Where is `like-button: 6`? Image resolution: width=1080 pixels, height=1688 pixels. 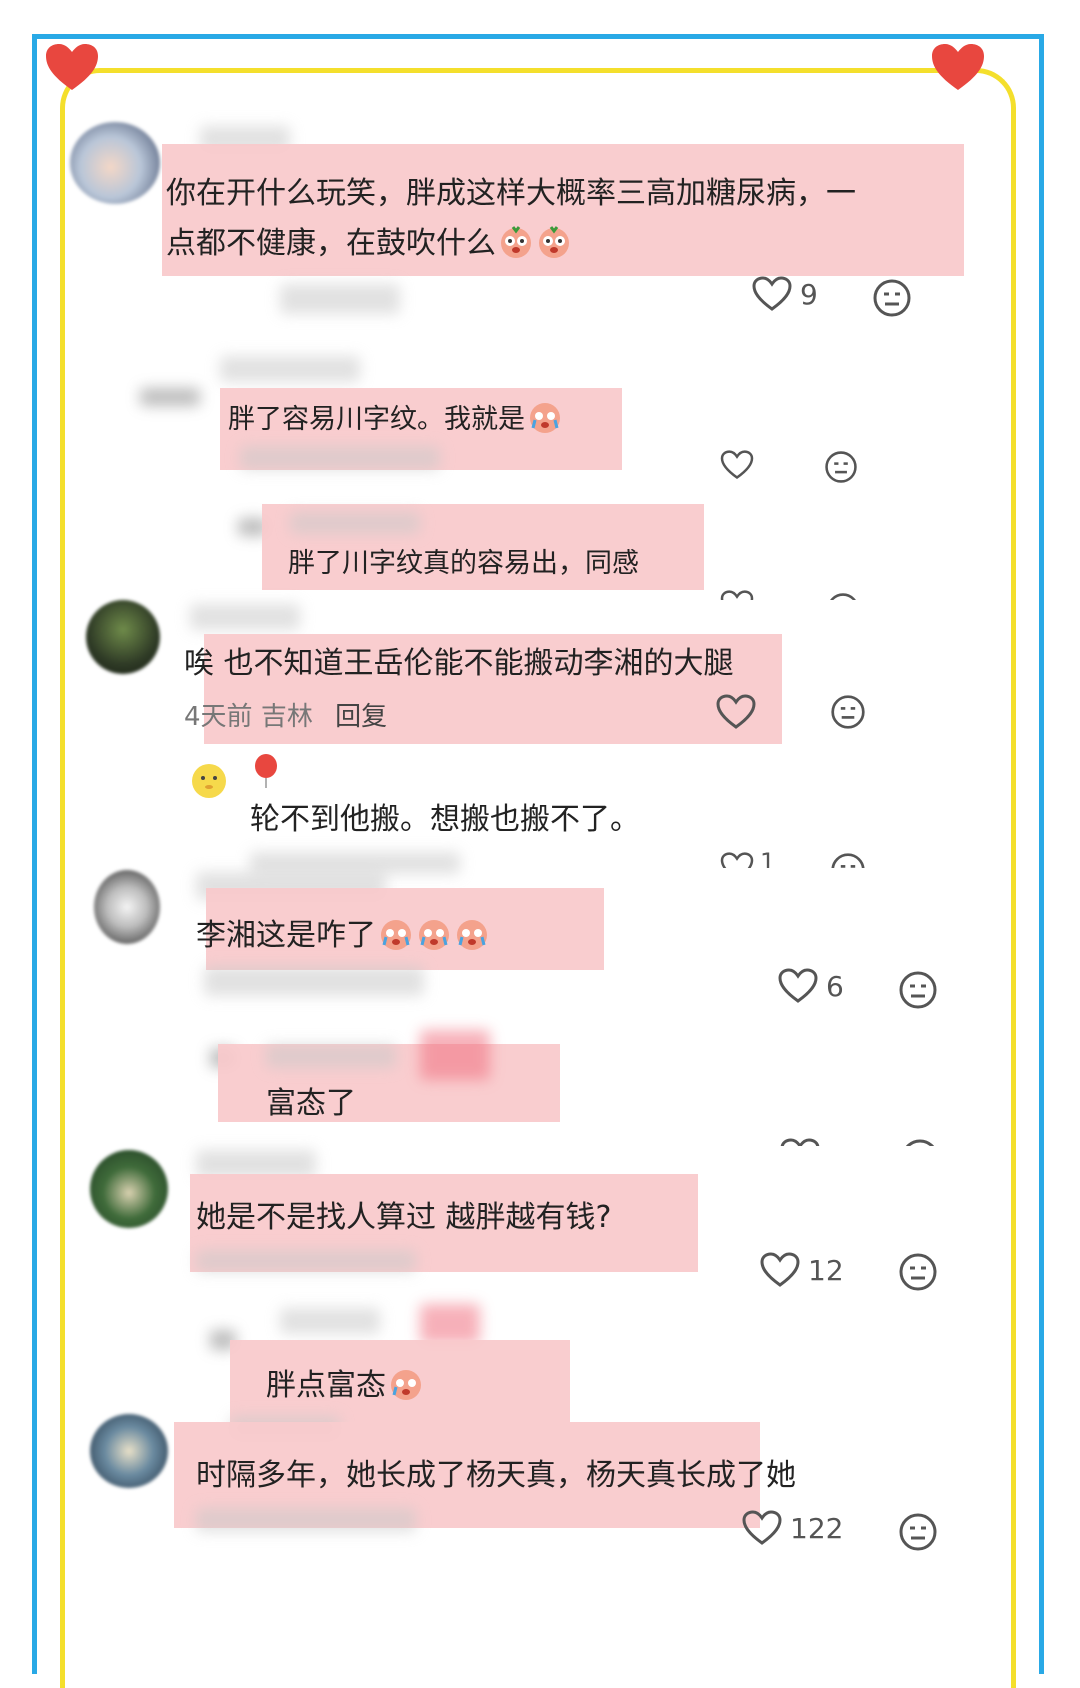
like-button: 6 is located at coordinates (811, 986).